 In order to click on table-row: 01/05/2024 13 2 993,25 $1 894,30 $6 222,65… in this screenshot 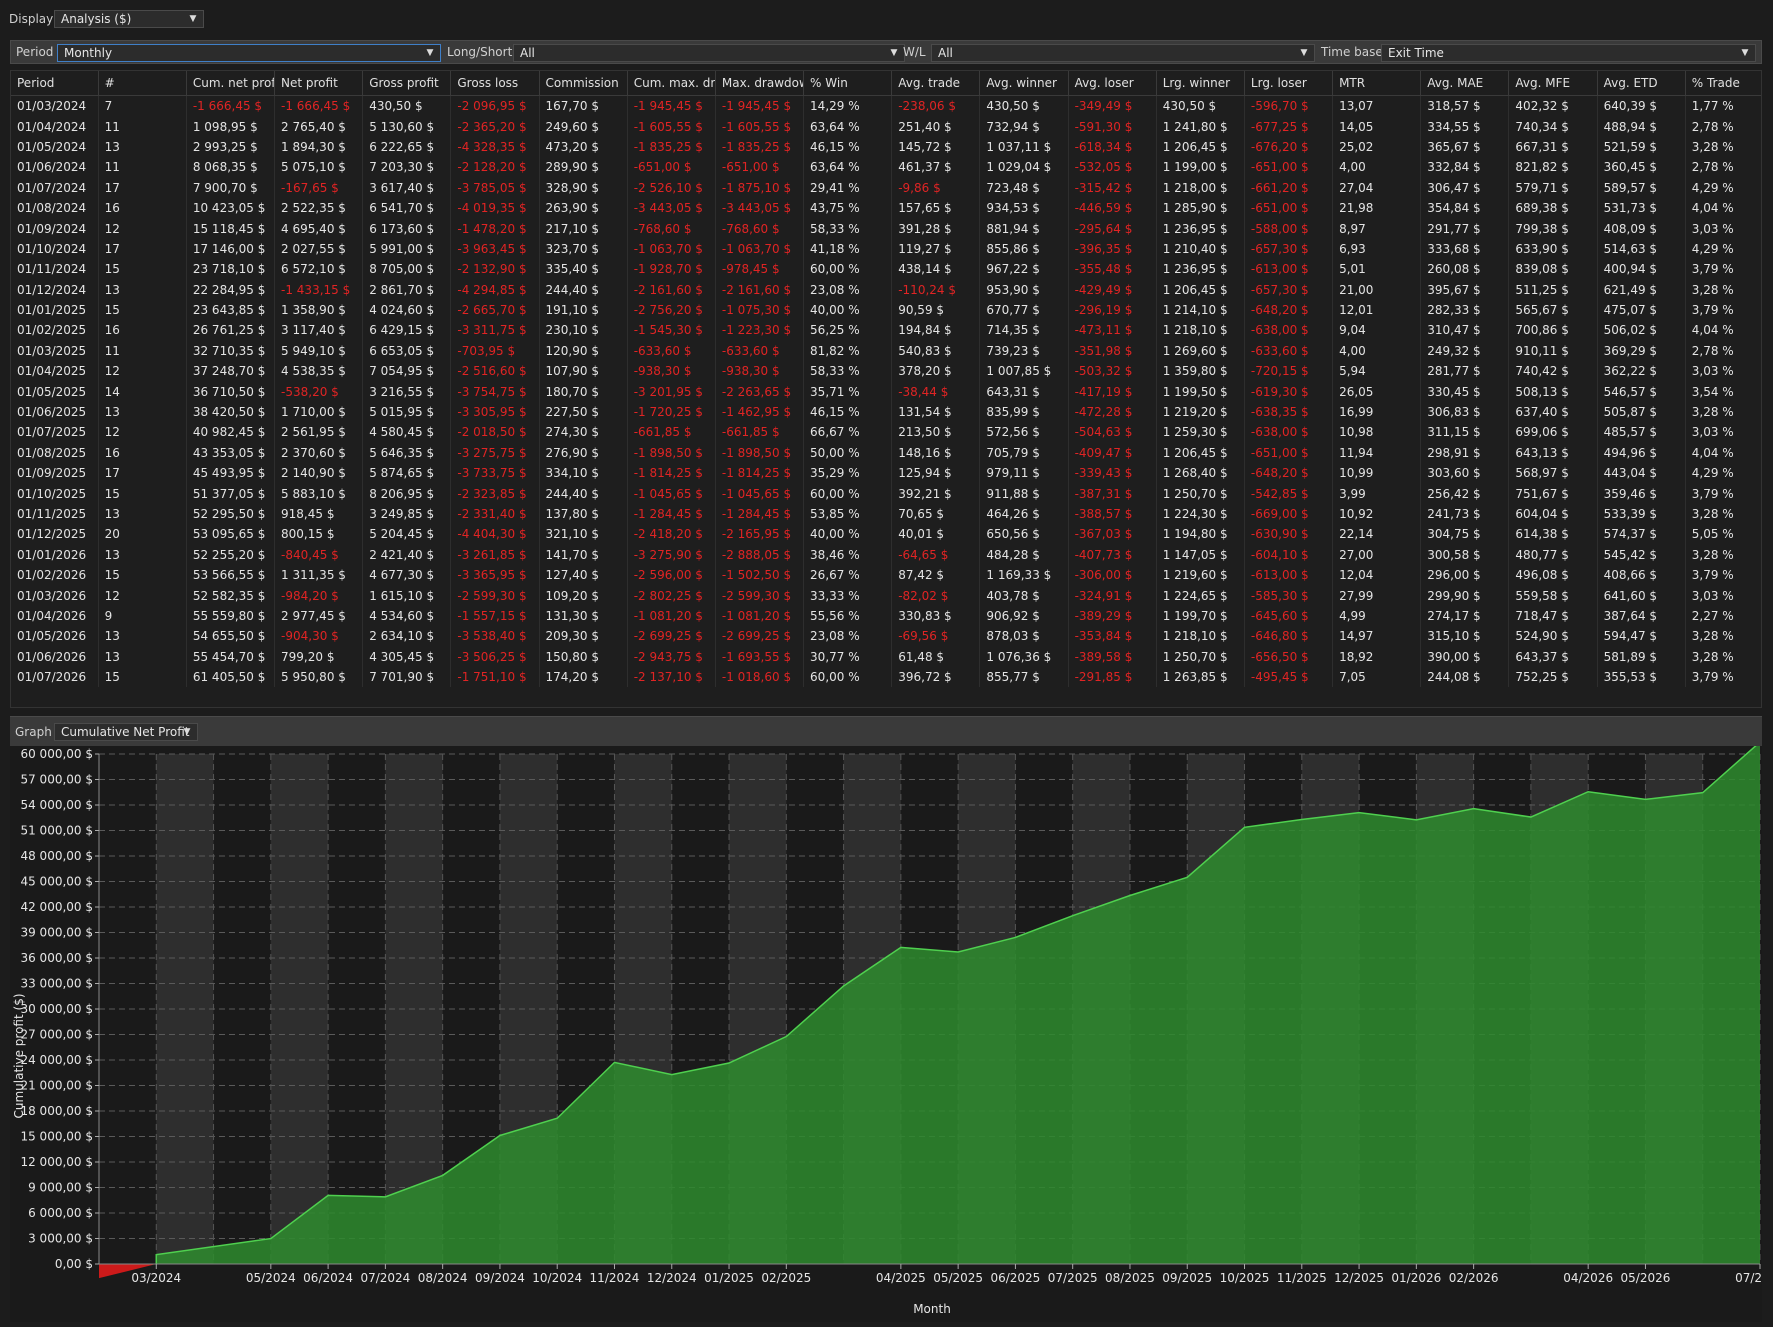, I will do `click(886, 147)`.